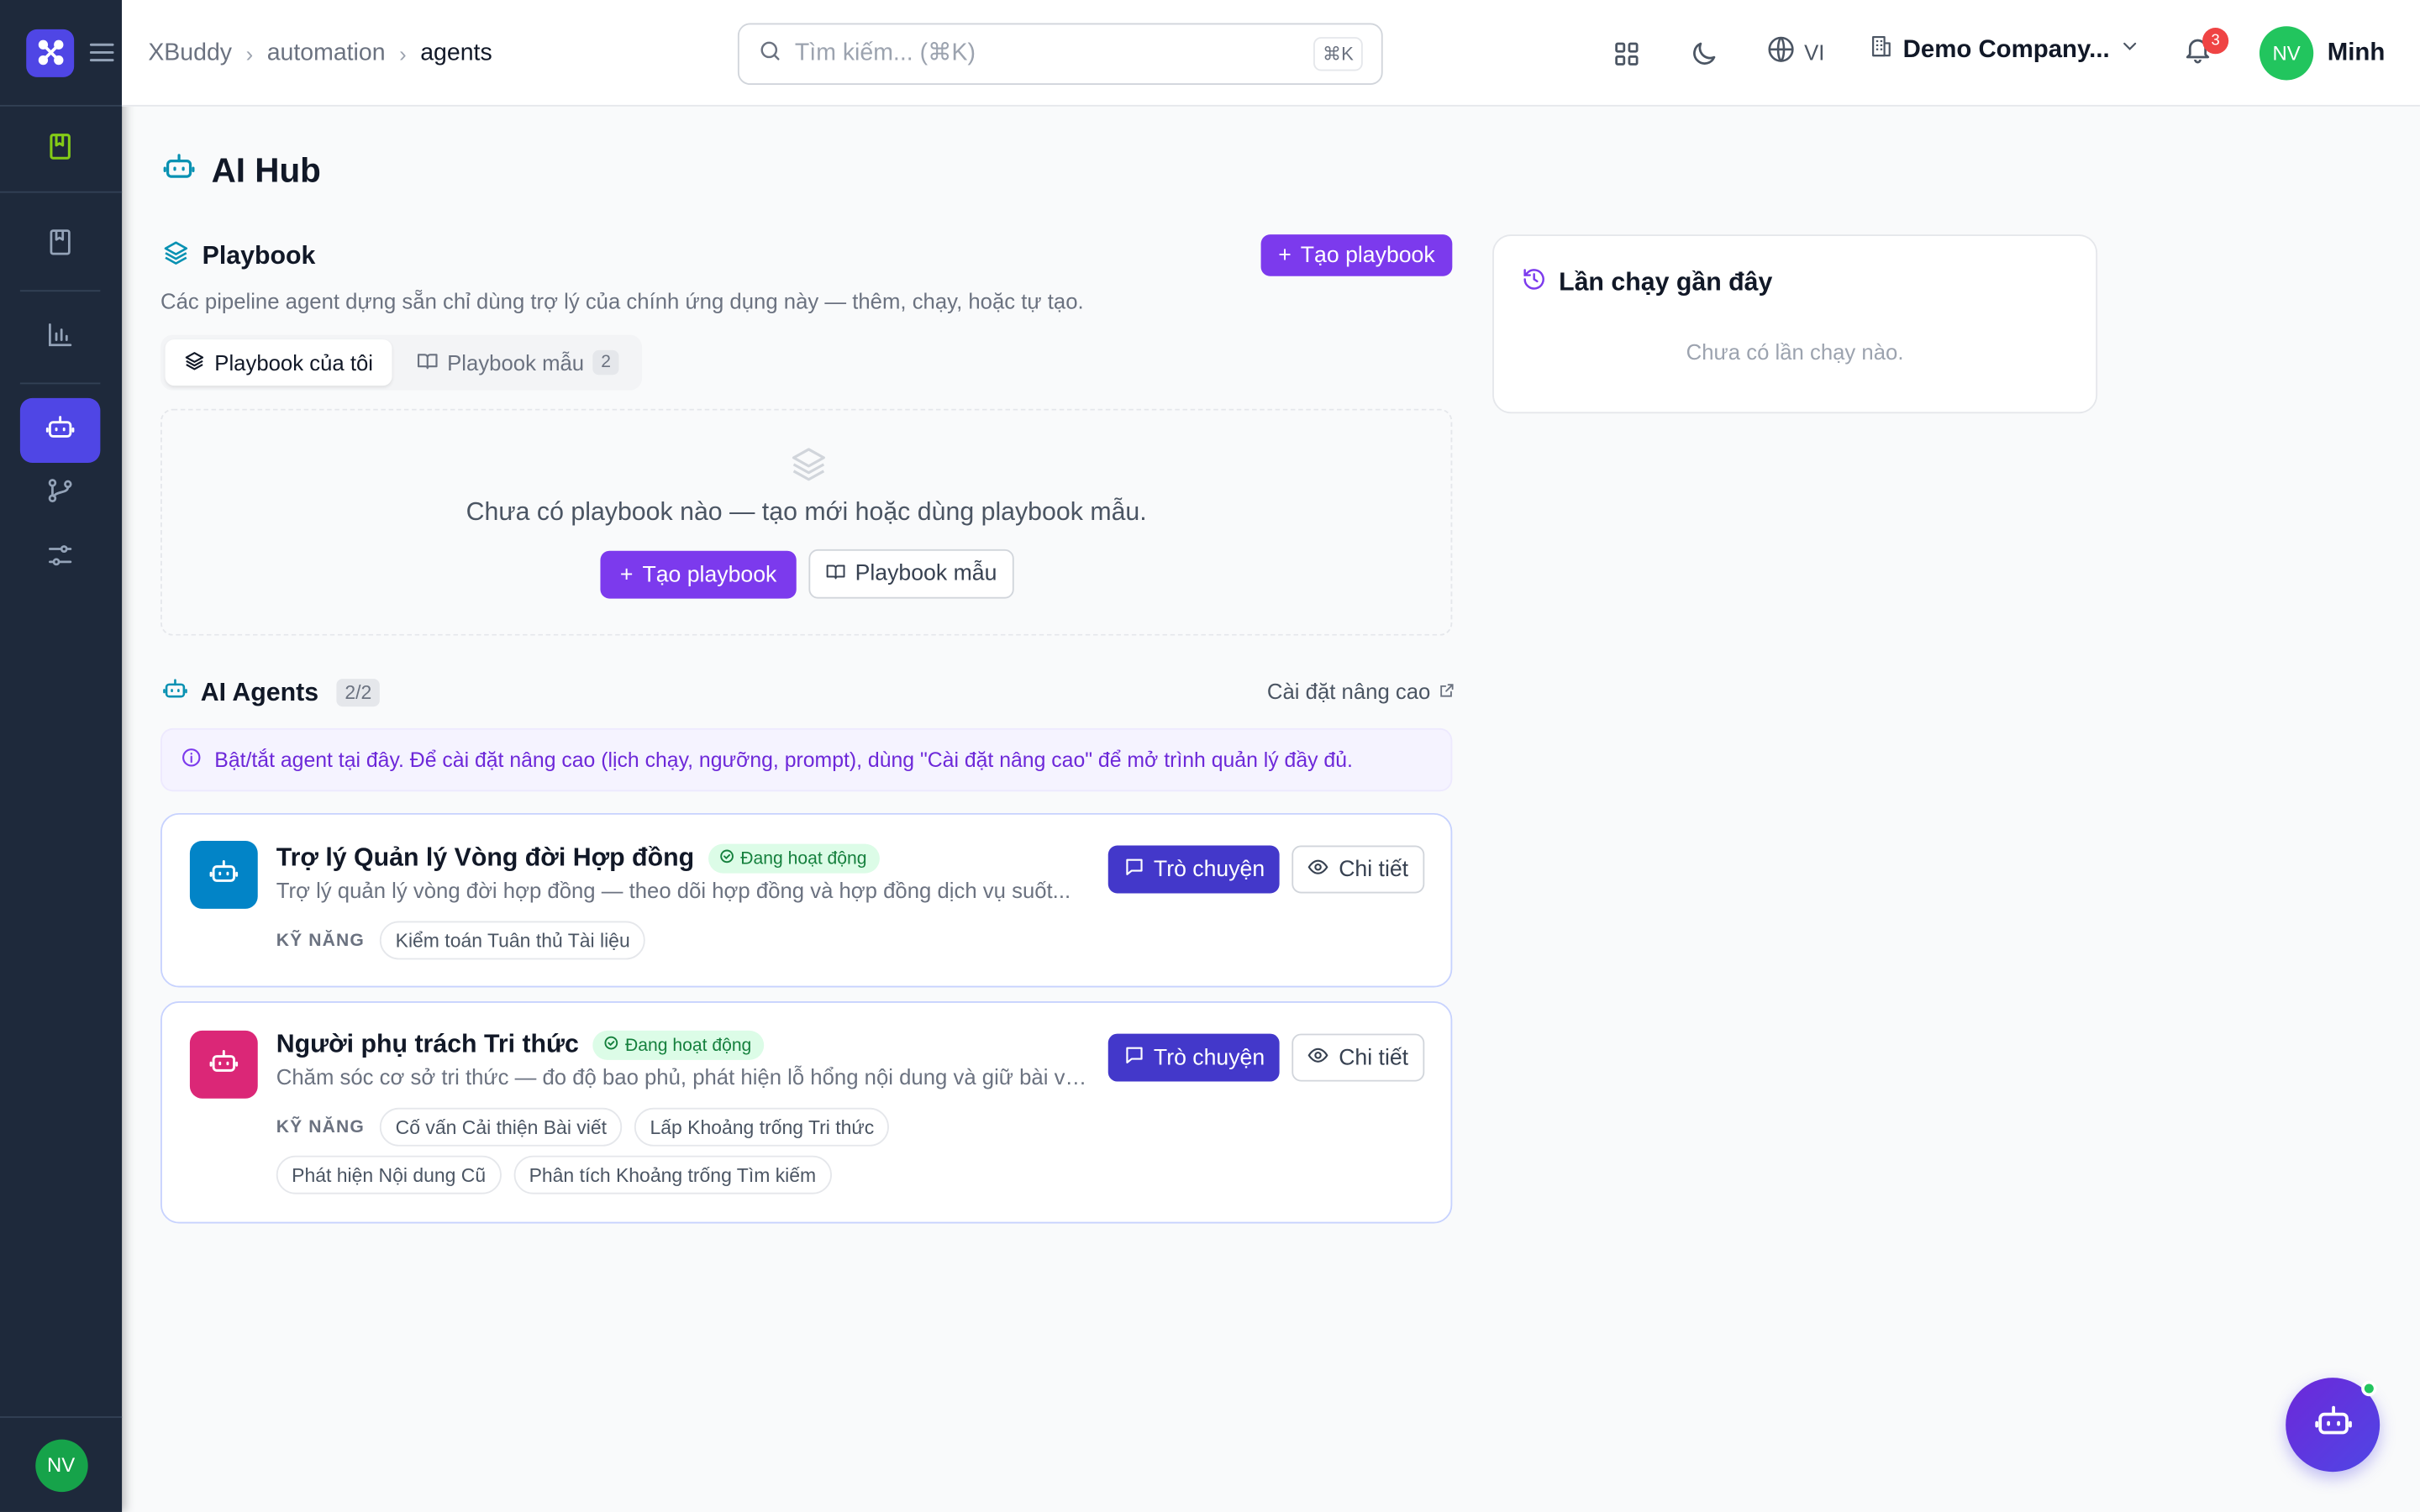  I want to click on avatar: NV, so click(2286, 53).